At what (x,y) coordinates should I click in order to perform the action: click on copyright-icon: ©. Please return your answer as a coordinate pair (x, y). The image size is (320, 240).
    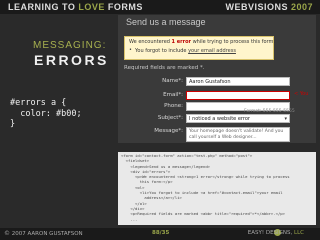
    Looking at the image, I should click on (7, 233).